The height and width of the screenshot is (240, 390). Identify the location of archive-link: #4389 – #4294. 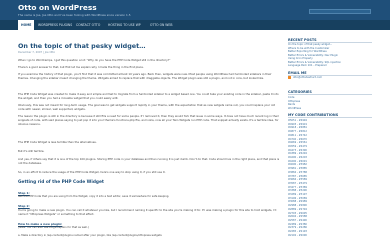
(297, 153).